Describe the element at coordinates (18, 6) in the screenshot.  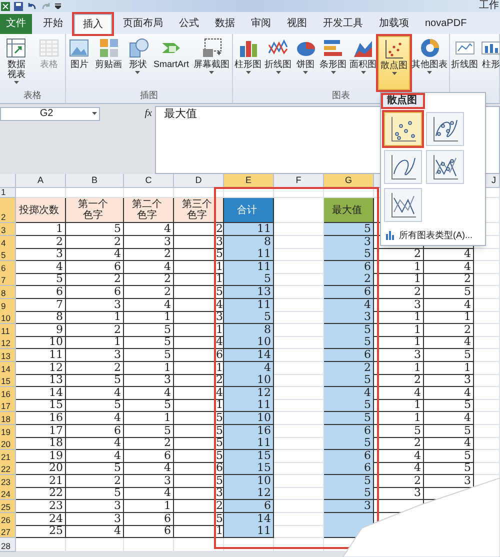
I see `save-icon` at that location.